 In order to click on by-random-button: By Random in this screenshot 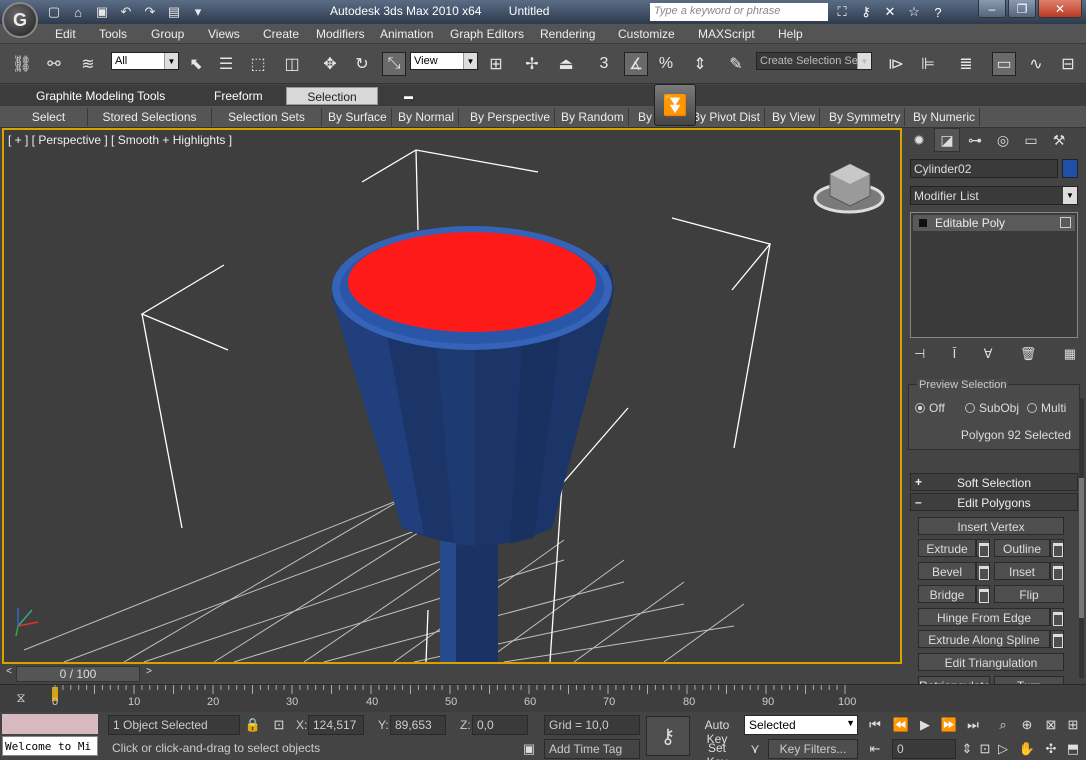, I will do `click(593, 117)`.